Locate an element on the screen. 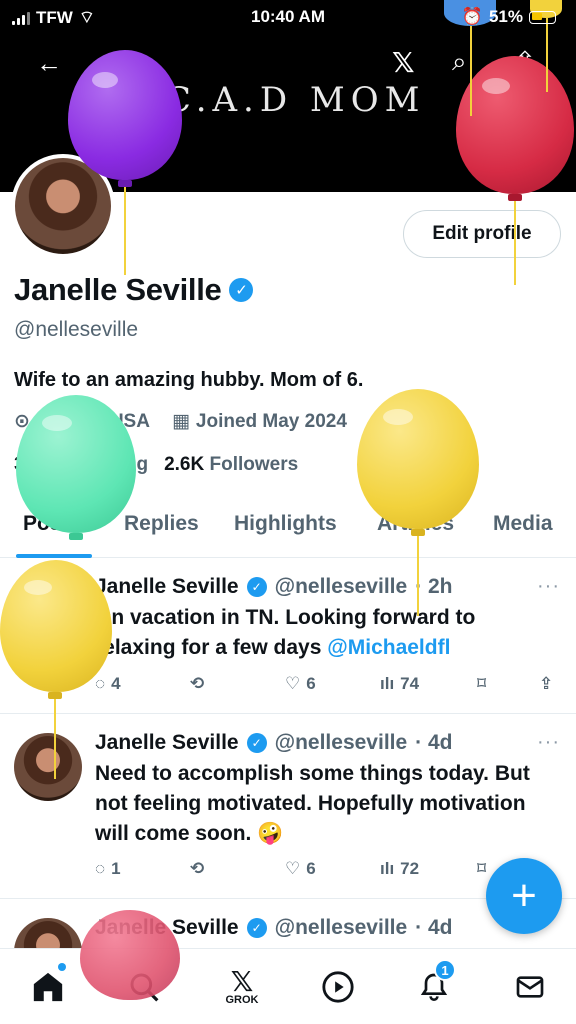 The width and height of the screenshot is (576, 1024). compose-post-button: + is located at coordinates (524, 896).